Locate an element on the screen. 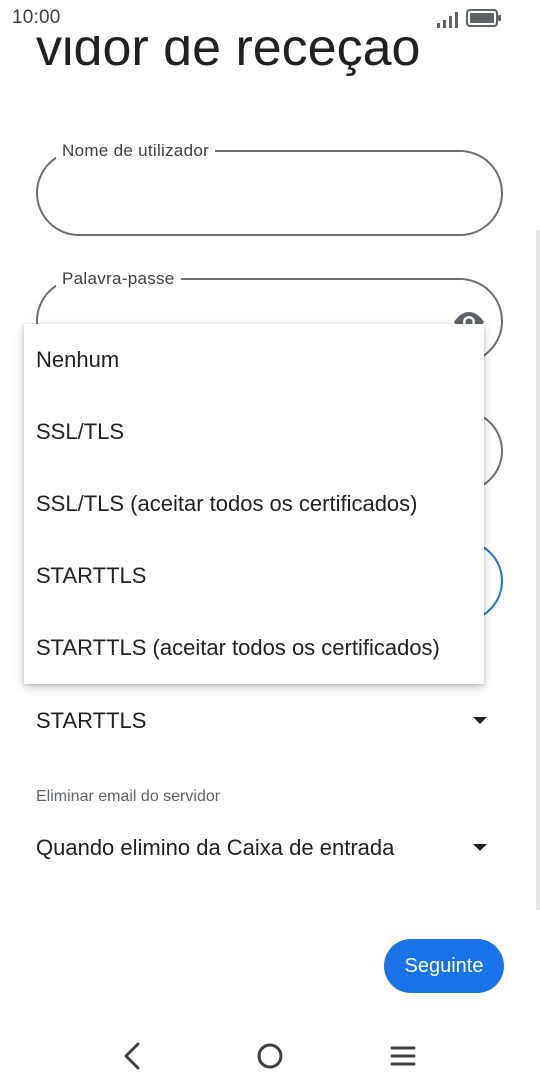  scrollbar is located at coordinates (538, 570).